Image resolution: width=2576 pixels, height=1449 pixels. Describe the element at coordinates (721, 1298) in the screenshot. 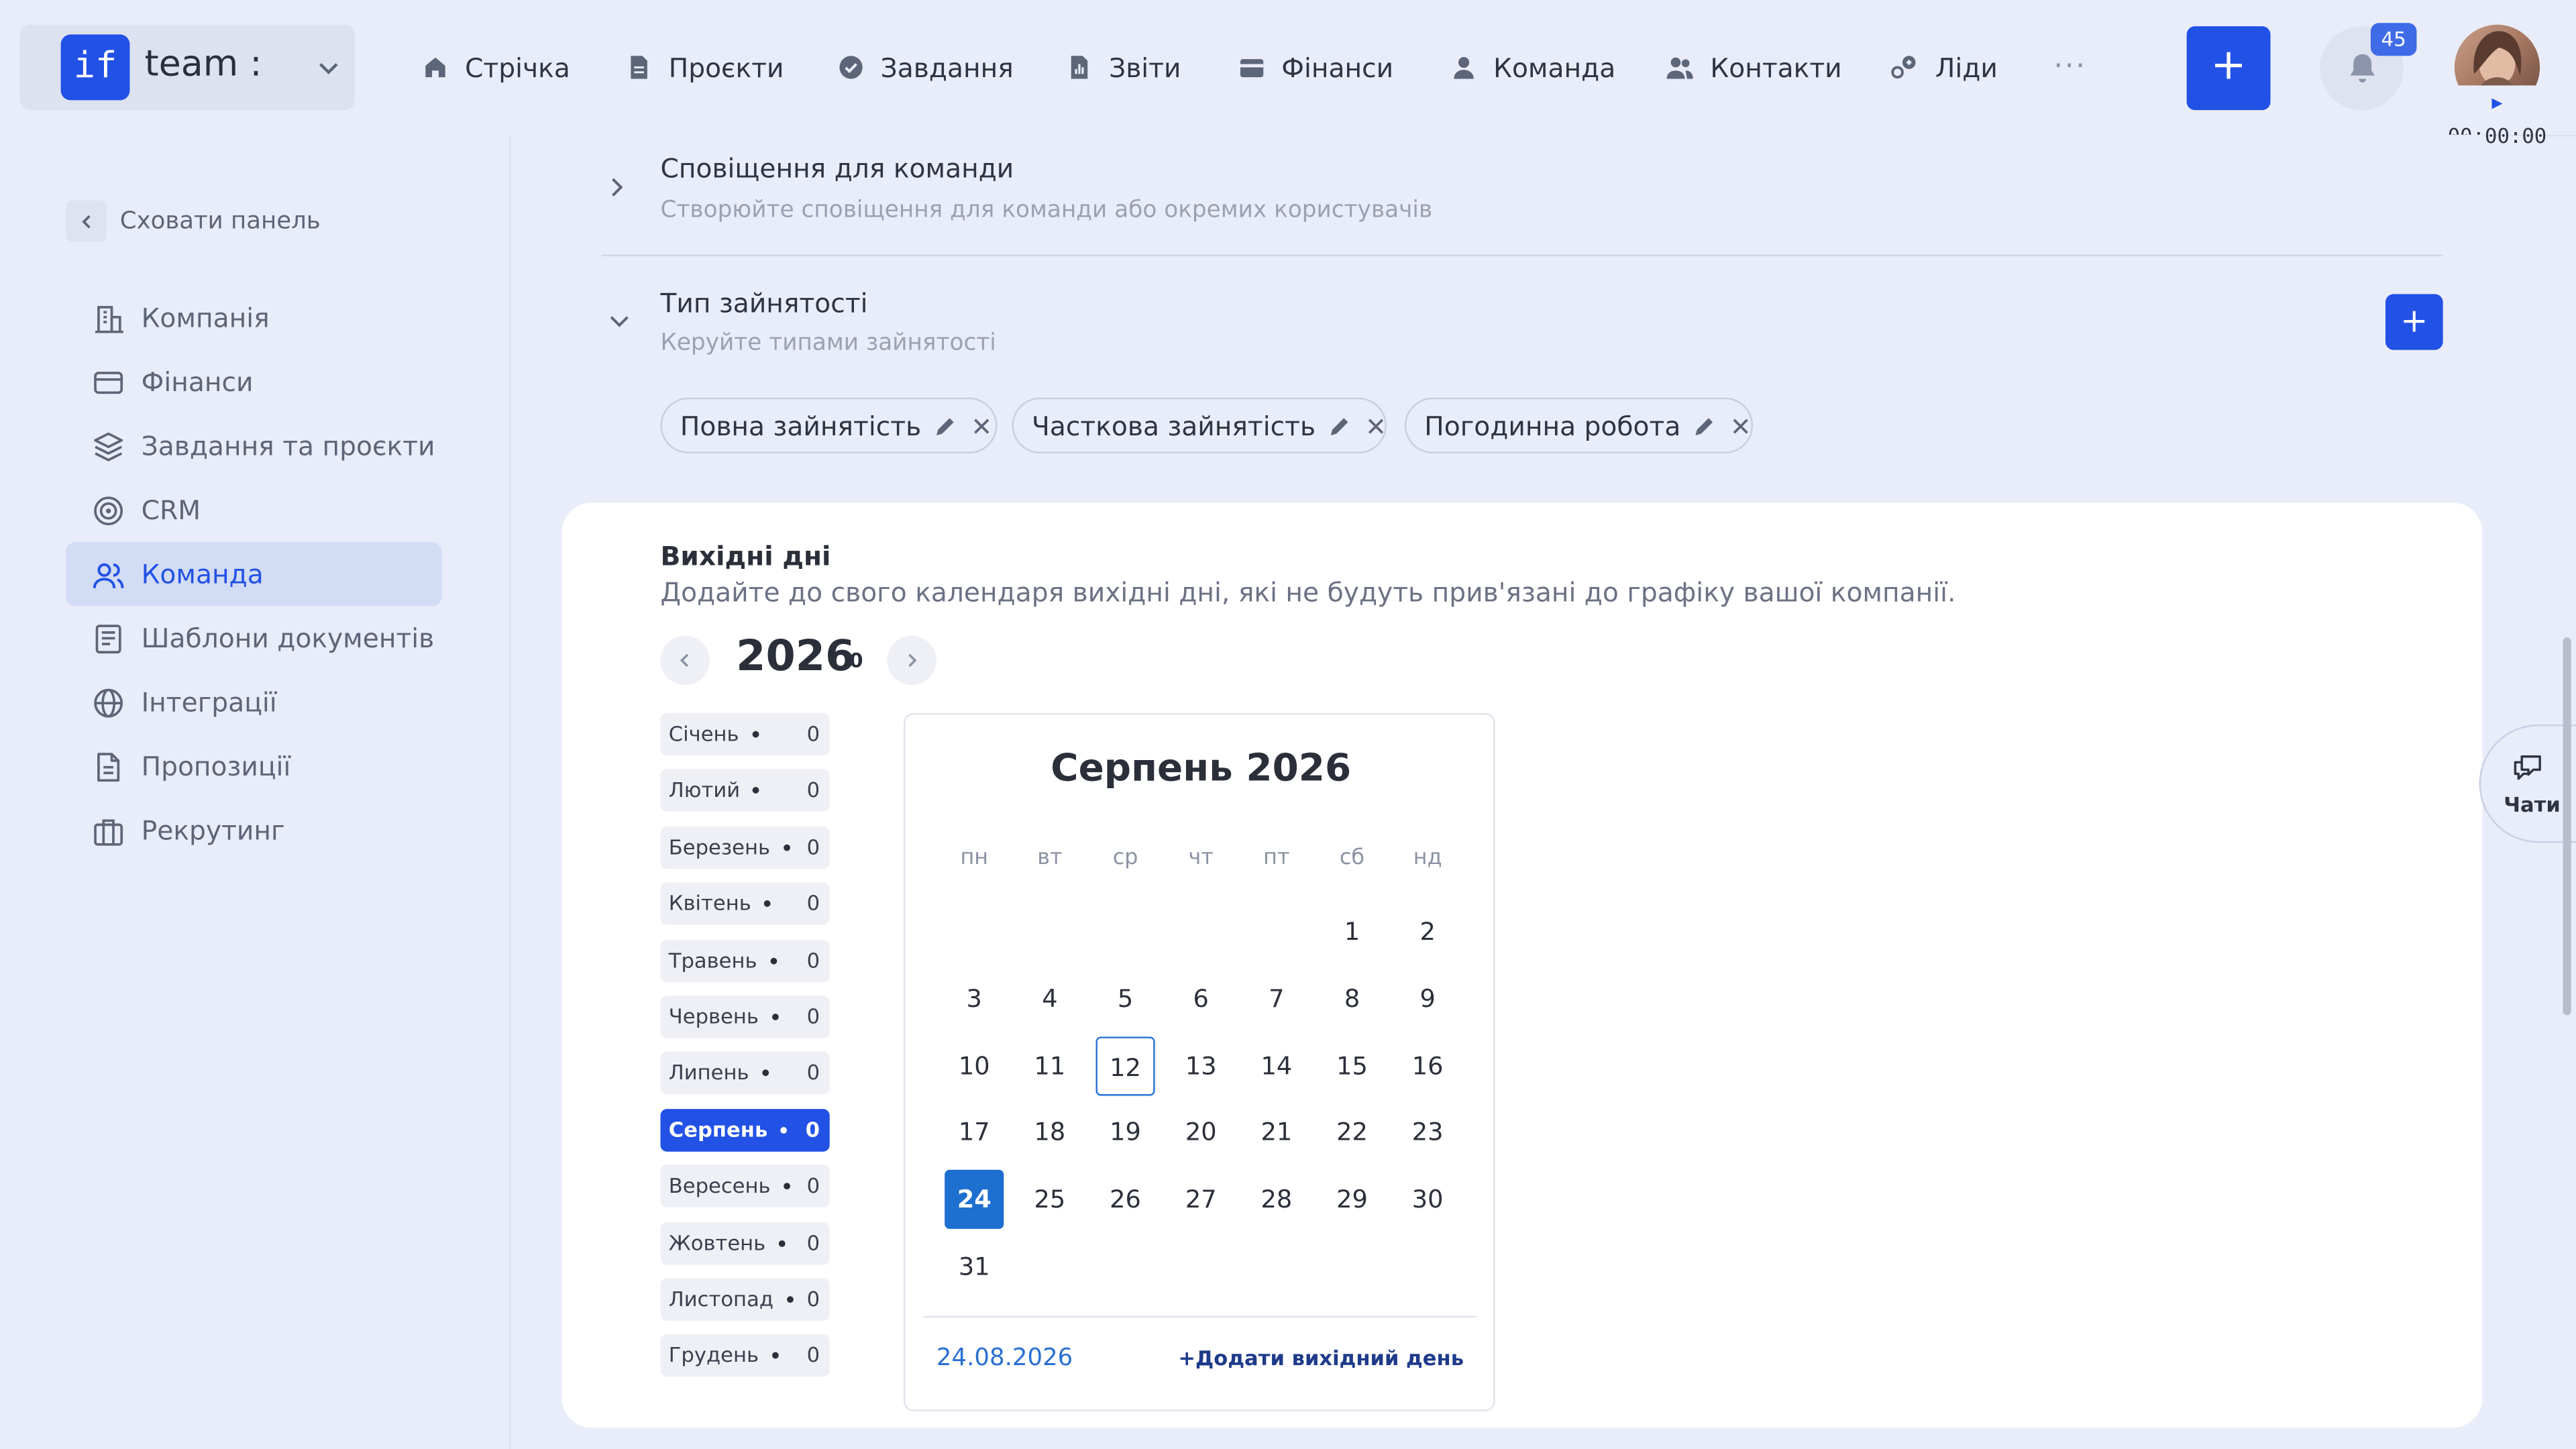

I see `month-name: Листопад` at that location.